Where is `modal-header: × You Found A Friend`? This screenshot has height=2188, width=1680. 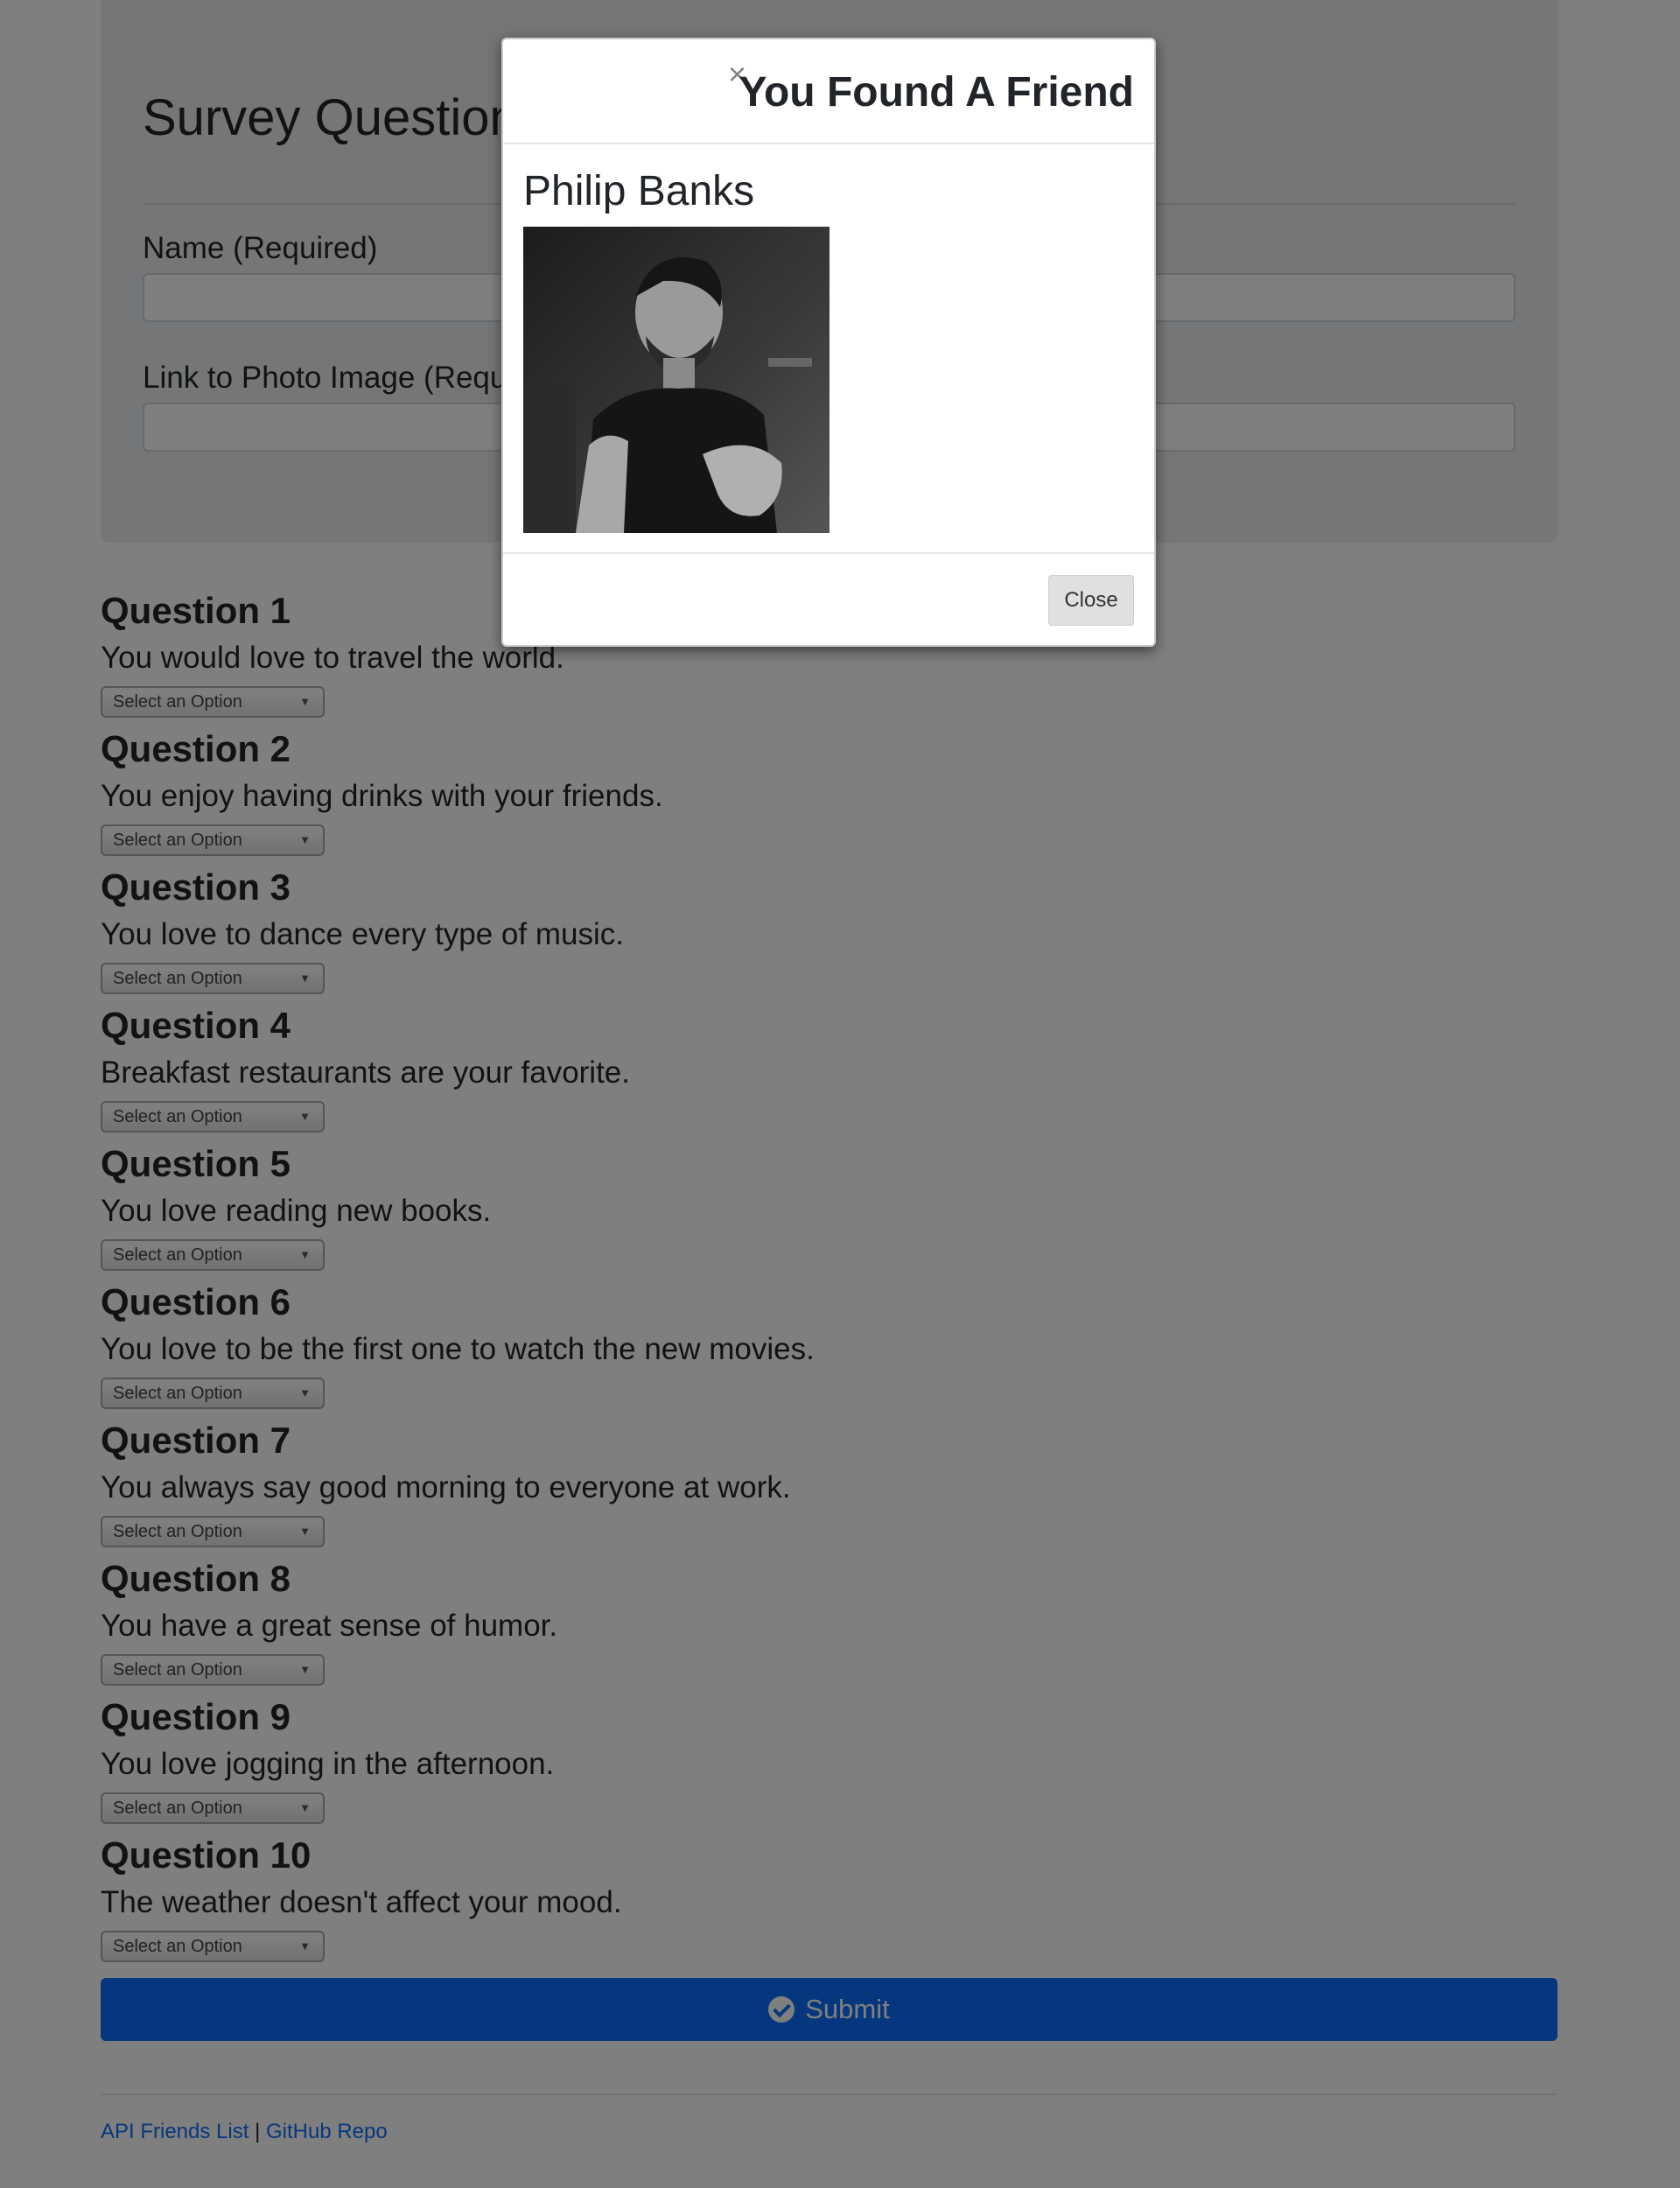 modal-header: × You Found A Friend is located at coordinates (828, 92).